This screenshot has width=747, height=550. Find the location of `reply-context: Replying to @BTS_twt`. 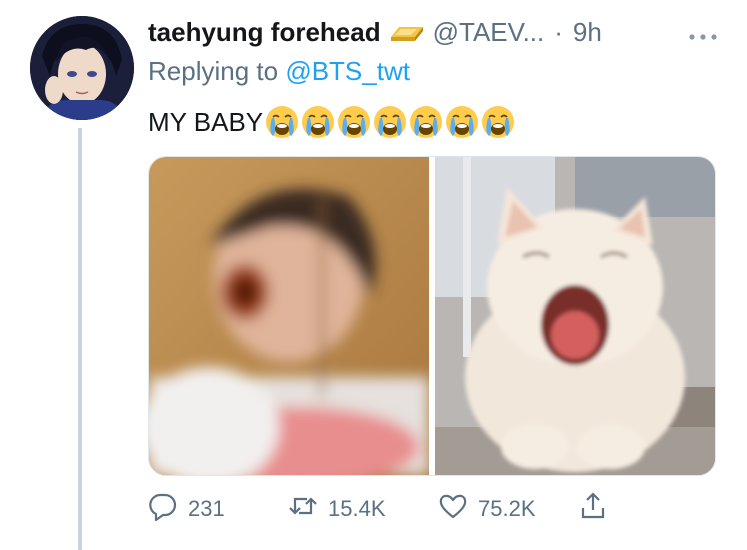

reply-context: Replying to @BTS_twt is located at coordinates (279, 71).